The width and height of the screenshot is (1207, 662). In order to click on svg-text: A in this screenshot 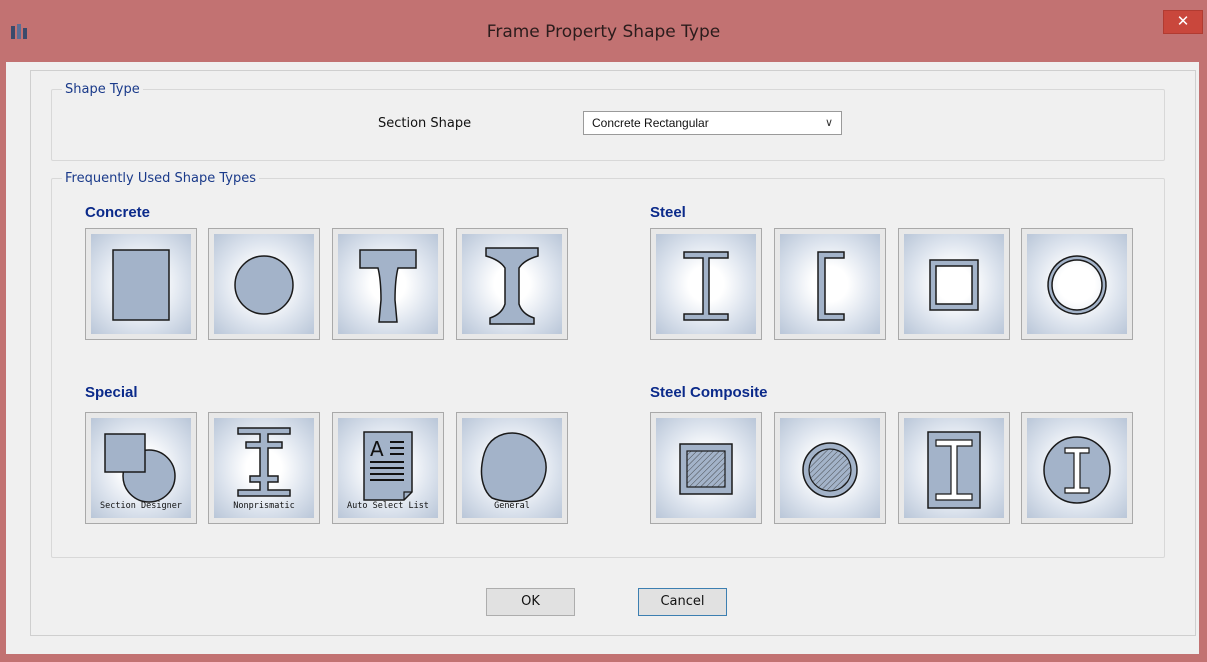, I will do `click(377, 449)`.